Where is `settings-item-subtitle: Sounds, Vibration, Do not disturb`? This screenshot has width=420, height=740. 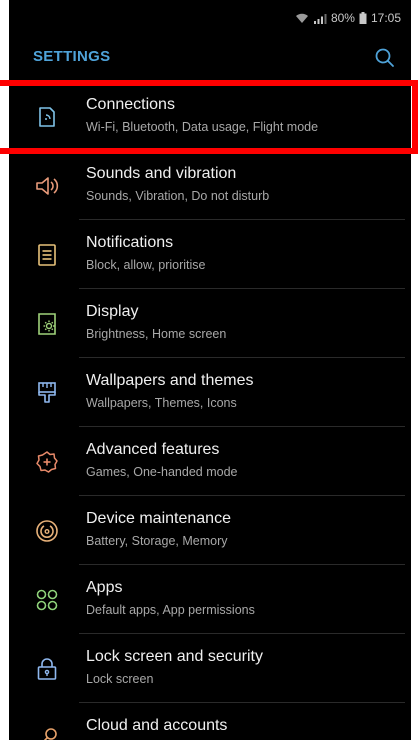 settings-item-subtitle: Sounds, Vibration, Do not disturb is located at coordinates (178, 196).